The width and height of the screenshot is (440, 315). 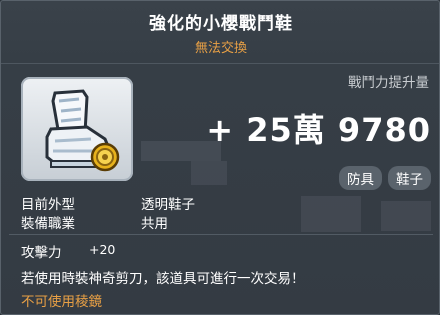 What do you see at coordinates (163, 279) in the screenshot?
I see `item-description: 若使用時裝神奇剪刀，該道具可進行一次交易！` at bounding box center [163, 279].